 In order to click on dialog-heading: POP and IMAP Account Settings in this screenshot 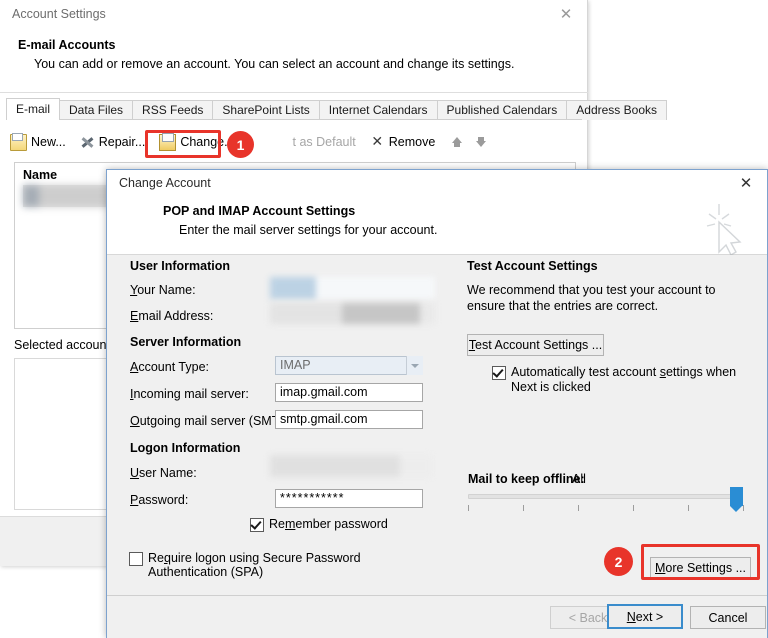, I will do `click(259, 211)`.